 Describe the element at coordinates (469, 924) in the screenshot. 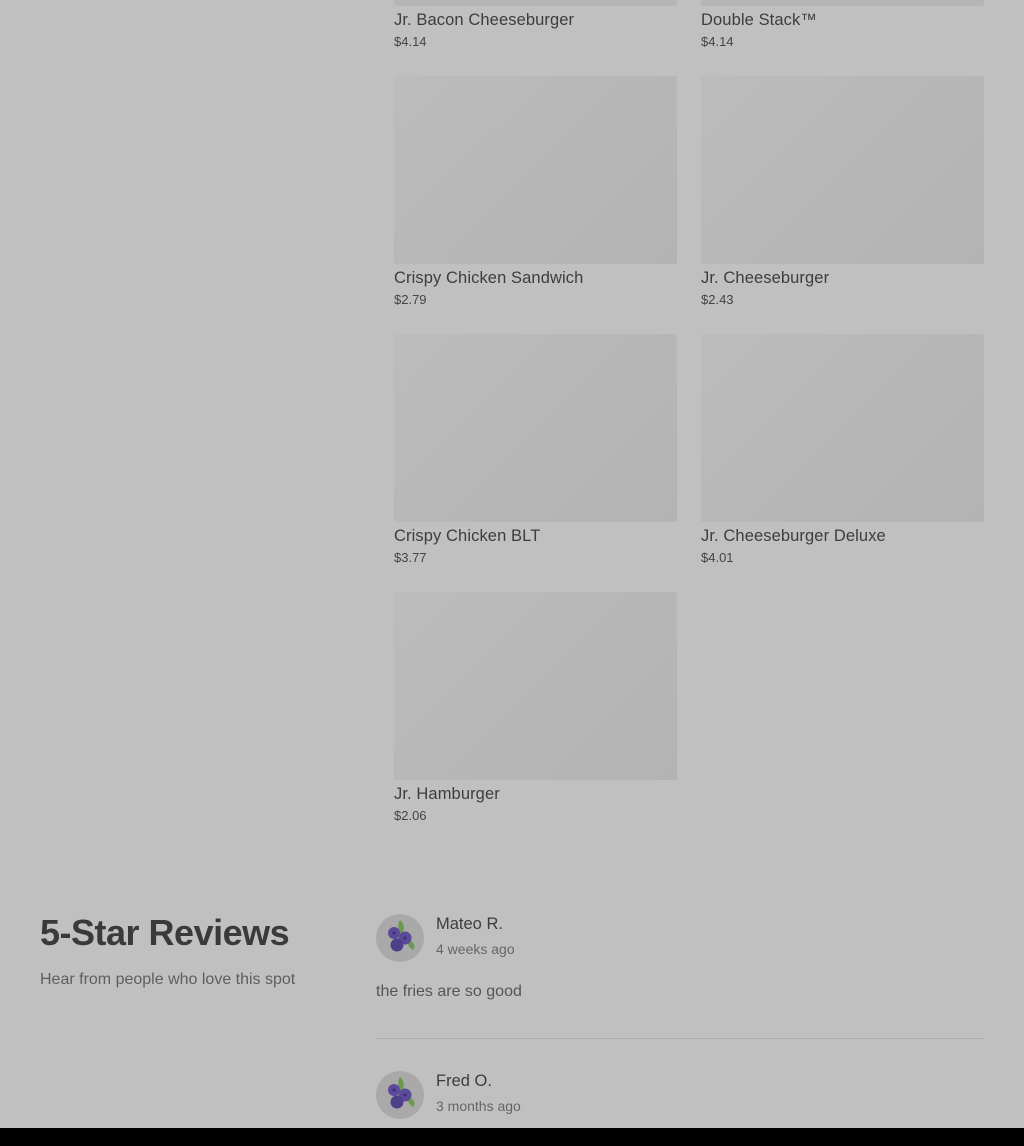

I see `reviewer-name: Mateo R.` at that location.